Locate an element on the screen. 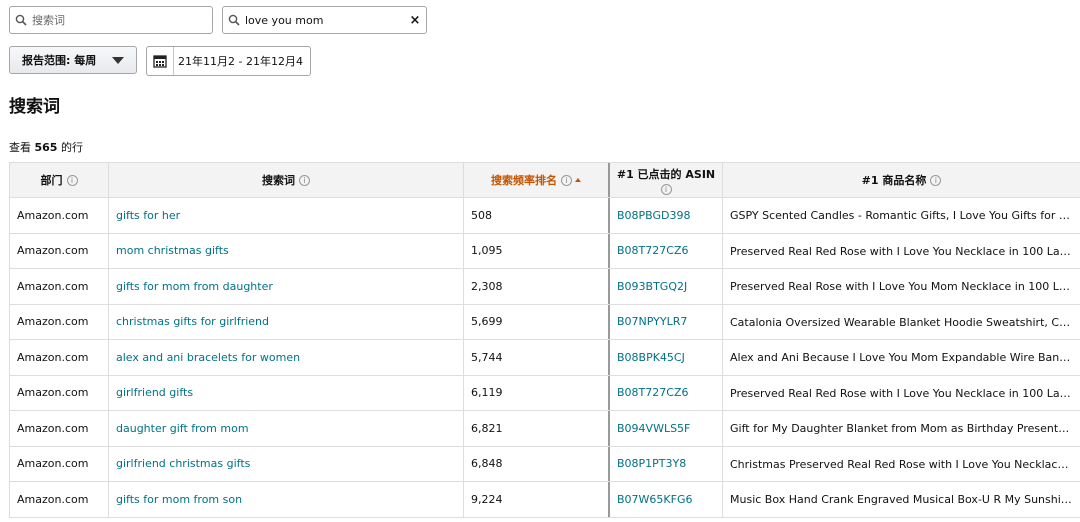 The height and width of the screenshot is (522, 1080). cell-rank: 508 is located at coordinates (535, 215).